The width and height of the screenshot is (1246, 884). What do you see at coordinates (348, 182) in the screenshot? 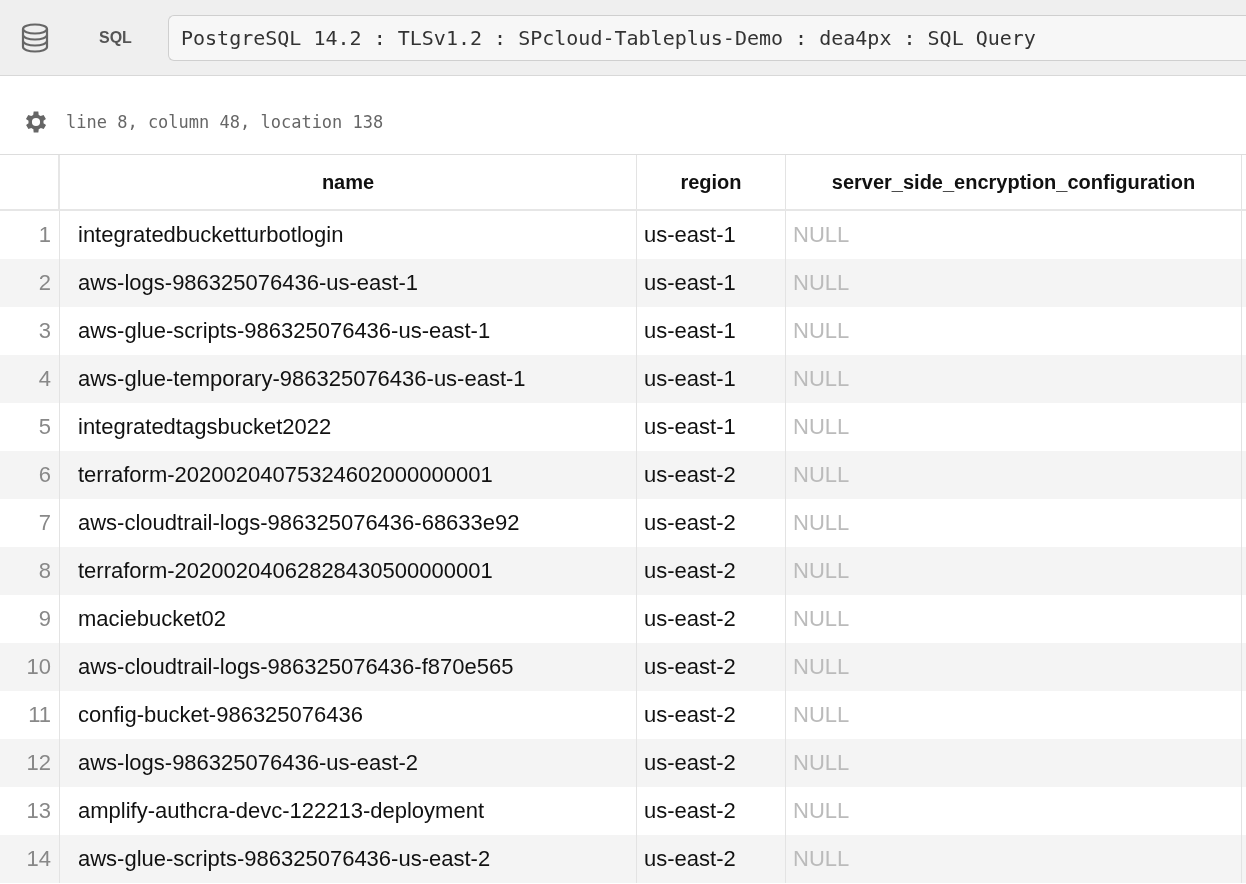
I see `column-header: name` at bounding box center [348, 182].